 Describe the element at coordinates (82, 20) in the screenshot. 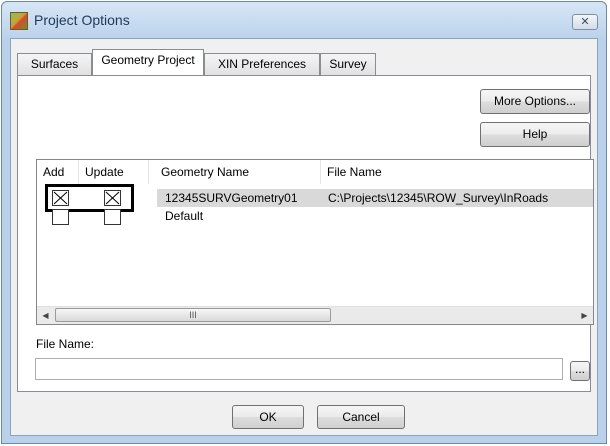

I see `window-title: Project Options` at that location.